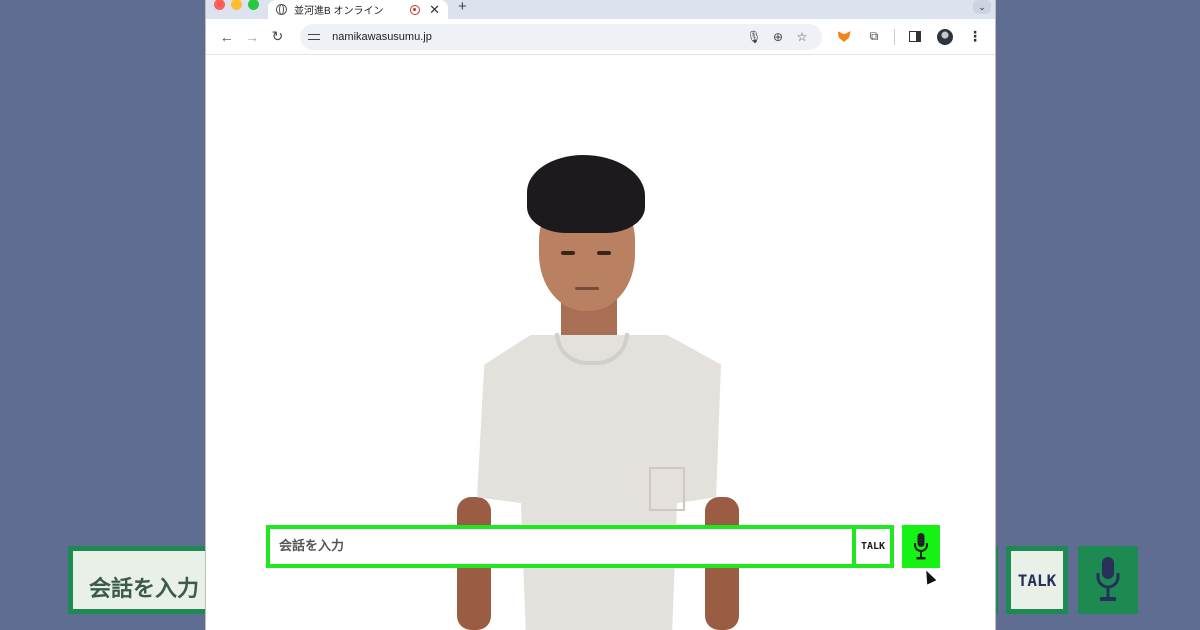 The image size is (1200, 630). I want to click on extensions-area: ⧉ ⋮, so click(909, 37).